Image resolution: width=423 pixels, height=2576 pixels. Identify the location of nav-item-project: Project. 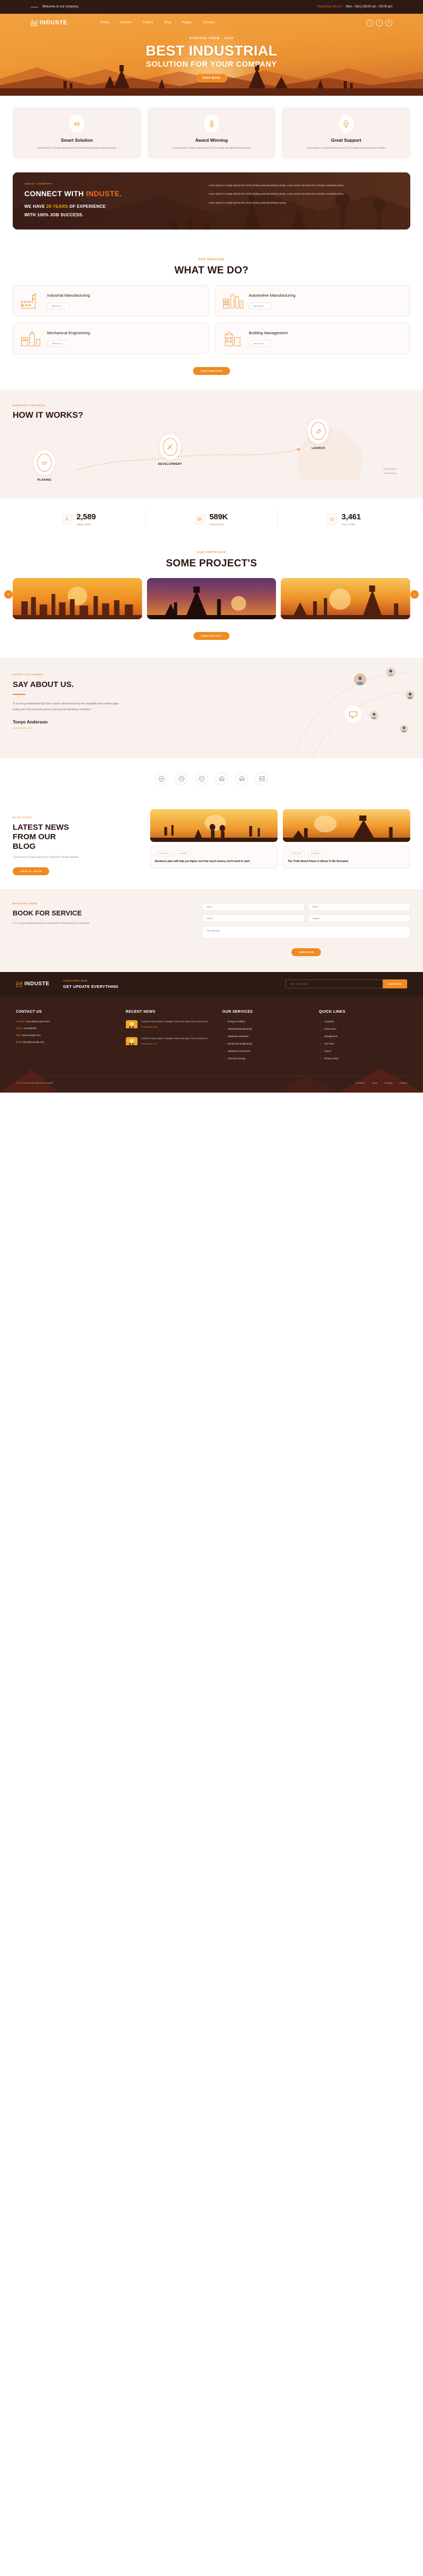
(148, 23).